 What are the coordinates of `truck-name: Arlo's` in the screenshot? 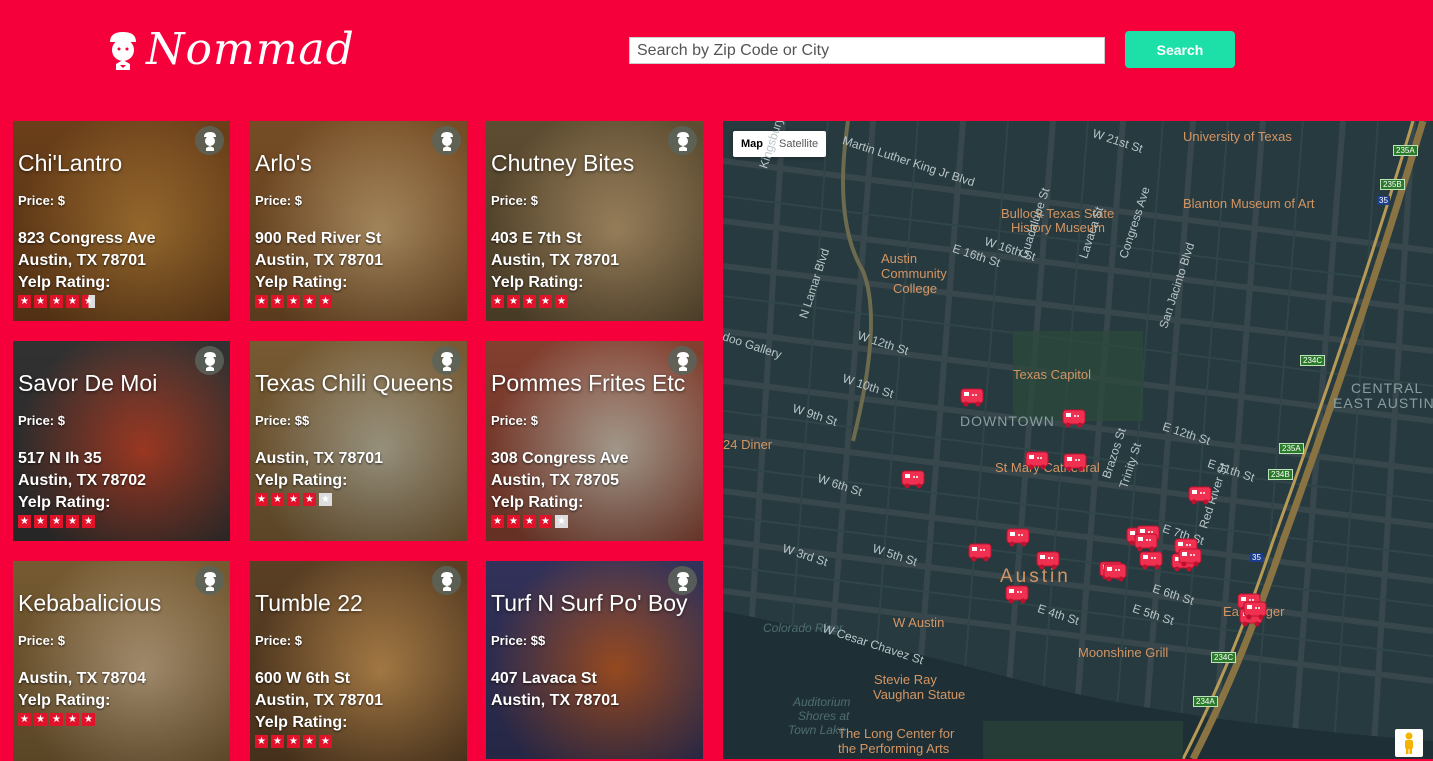 It's located at (358, 163).